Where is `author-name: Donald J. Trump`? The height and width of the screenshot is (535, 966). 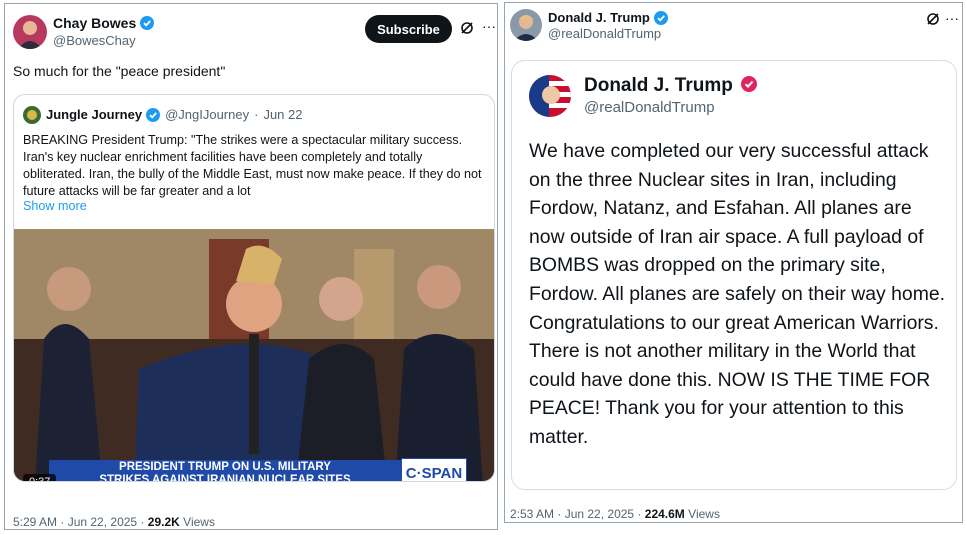 author-name: Donald J. Trump is located at coordinates (599, 17).